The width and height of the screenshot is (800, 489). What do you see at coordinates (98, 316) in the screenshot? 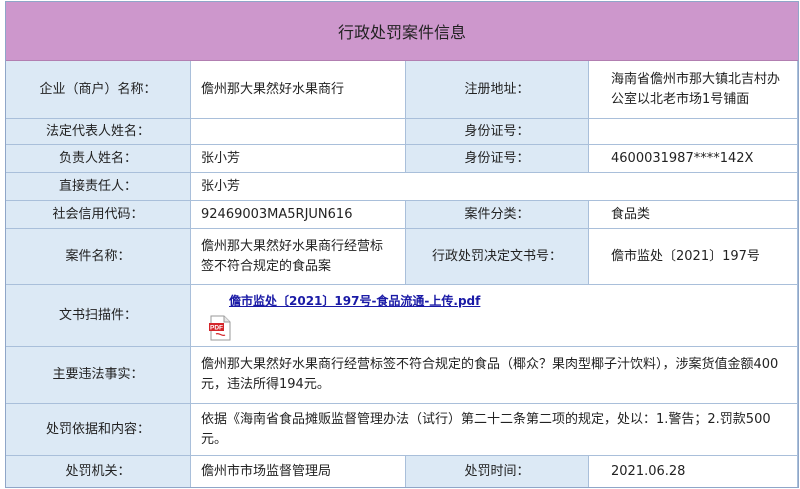
I see `scan-label: 文书扫描件：` at bounding box center [98, 316].